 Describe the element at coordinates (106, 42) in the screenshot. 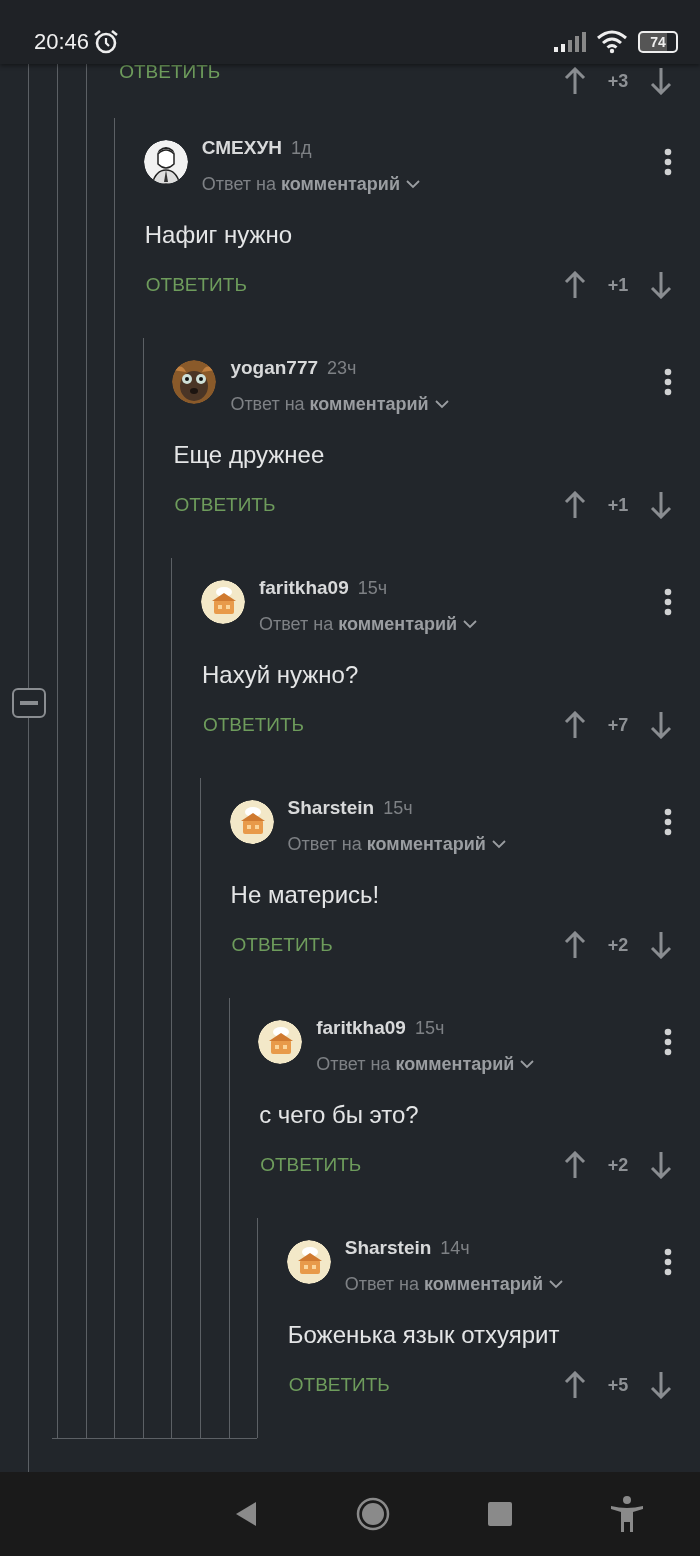

I see `alarm-icon` at that location.